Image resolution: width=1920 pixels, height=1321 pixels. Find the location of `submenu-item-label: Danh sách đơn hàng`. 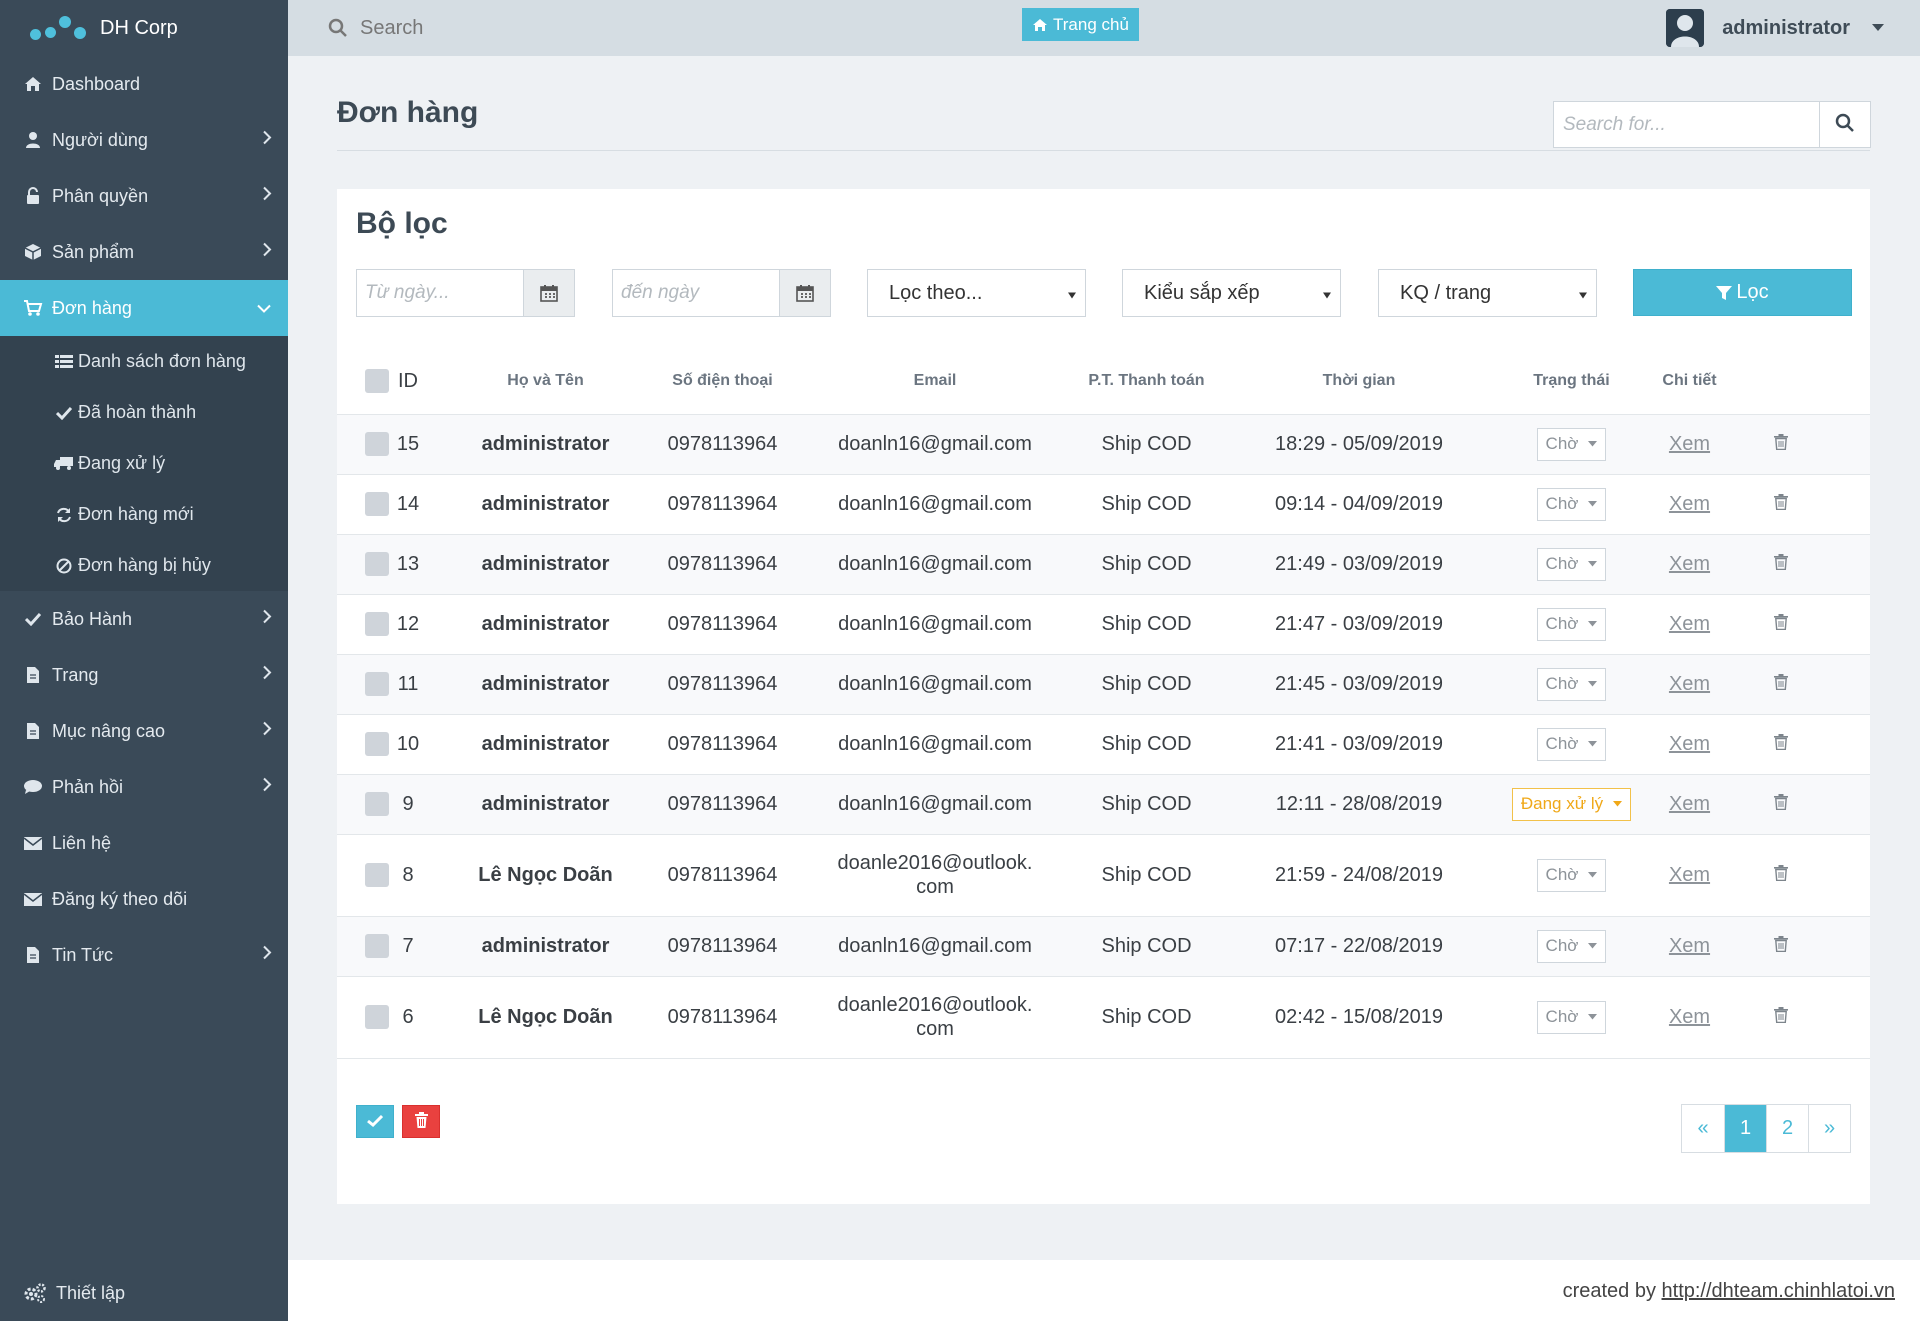

submenu-item-label: Danh sách đơn hàng is located at coordinates (162, 361).